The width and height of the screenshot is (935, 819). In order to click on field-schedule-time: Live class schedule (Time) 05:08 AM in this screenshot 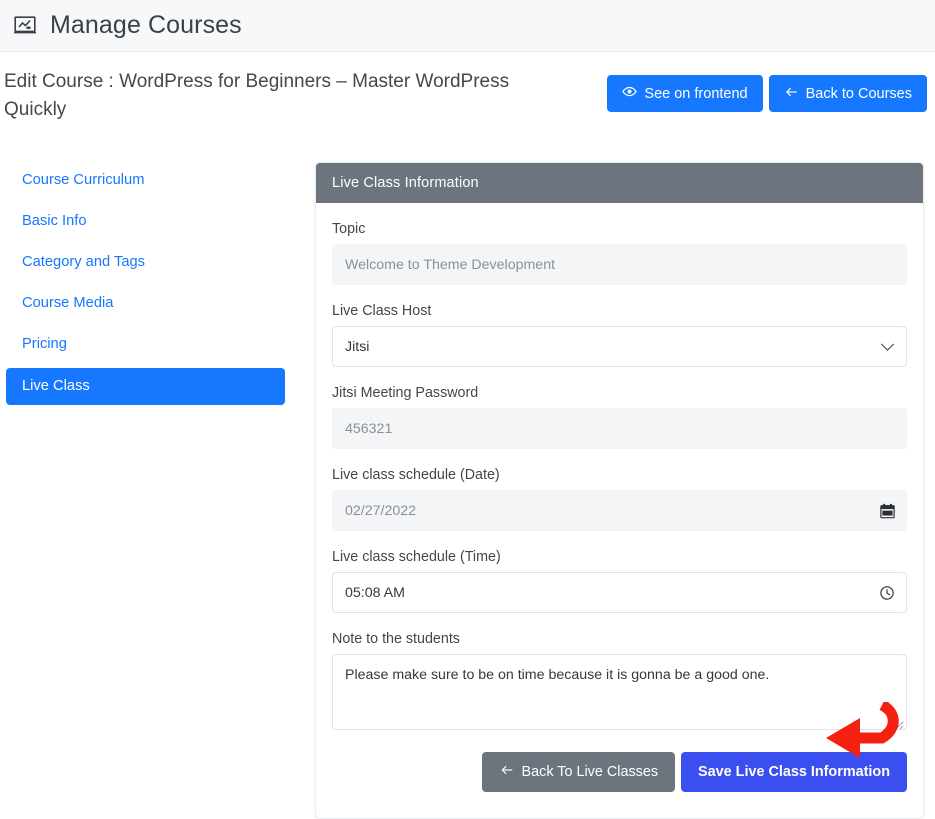, I will do `click(619, 581)`.